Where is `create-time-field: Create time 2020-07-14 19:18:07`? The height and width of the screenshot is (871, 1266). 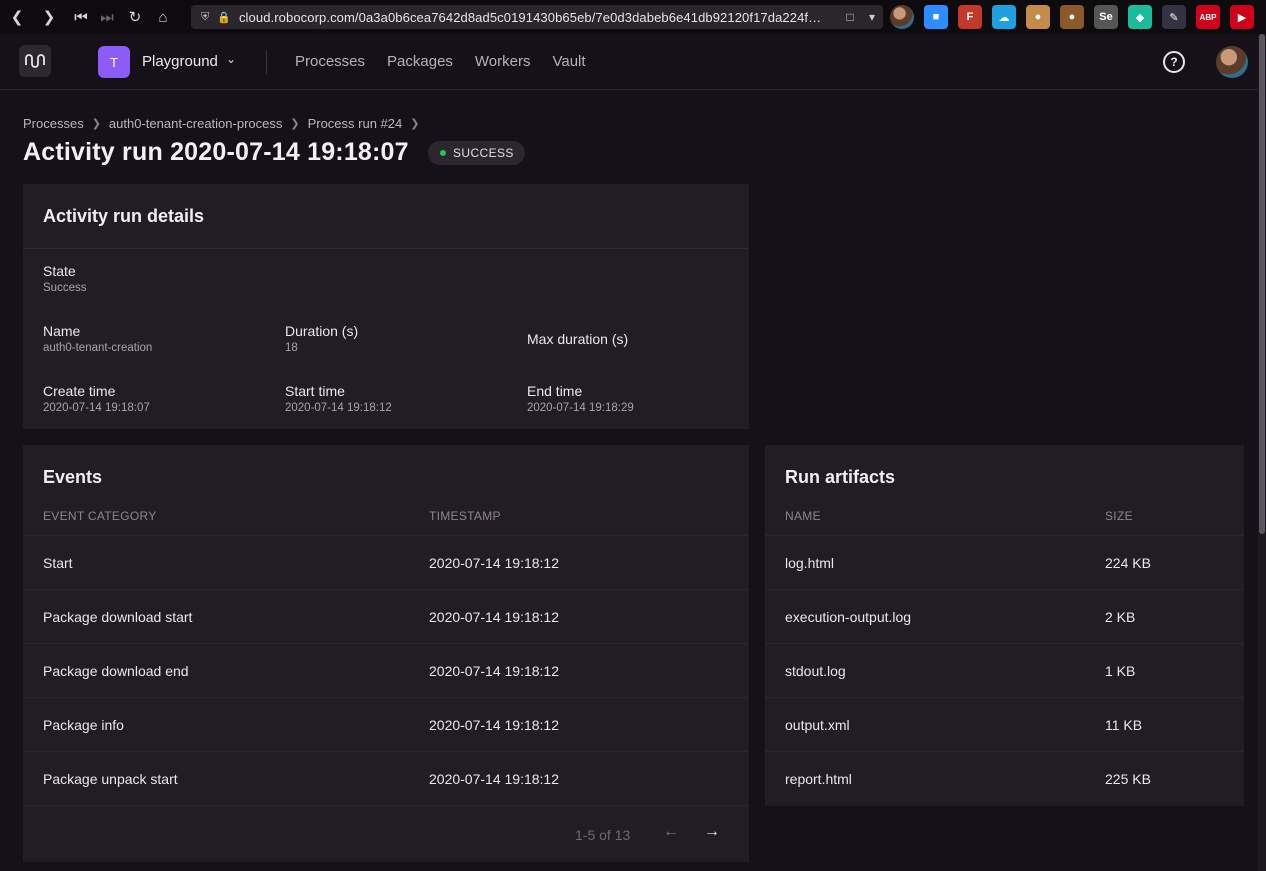
create-time-field: Create time 2020-07-14 19:18:07 is located at coordinates (96, 398).